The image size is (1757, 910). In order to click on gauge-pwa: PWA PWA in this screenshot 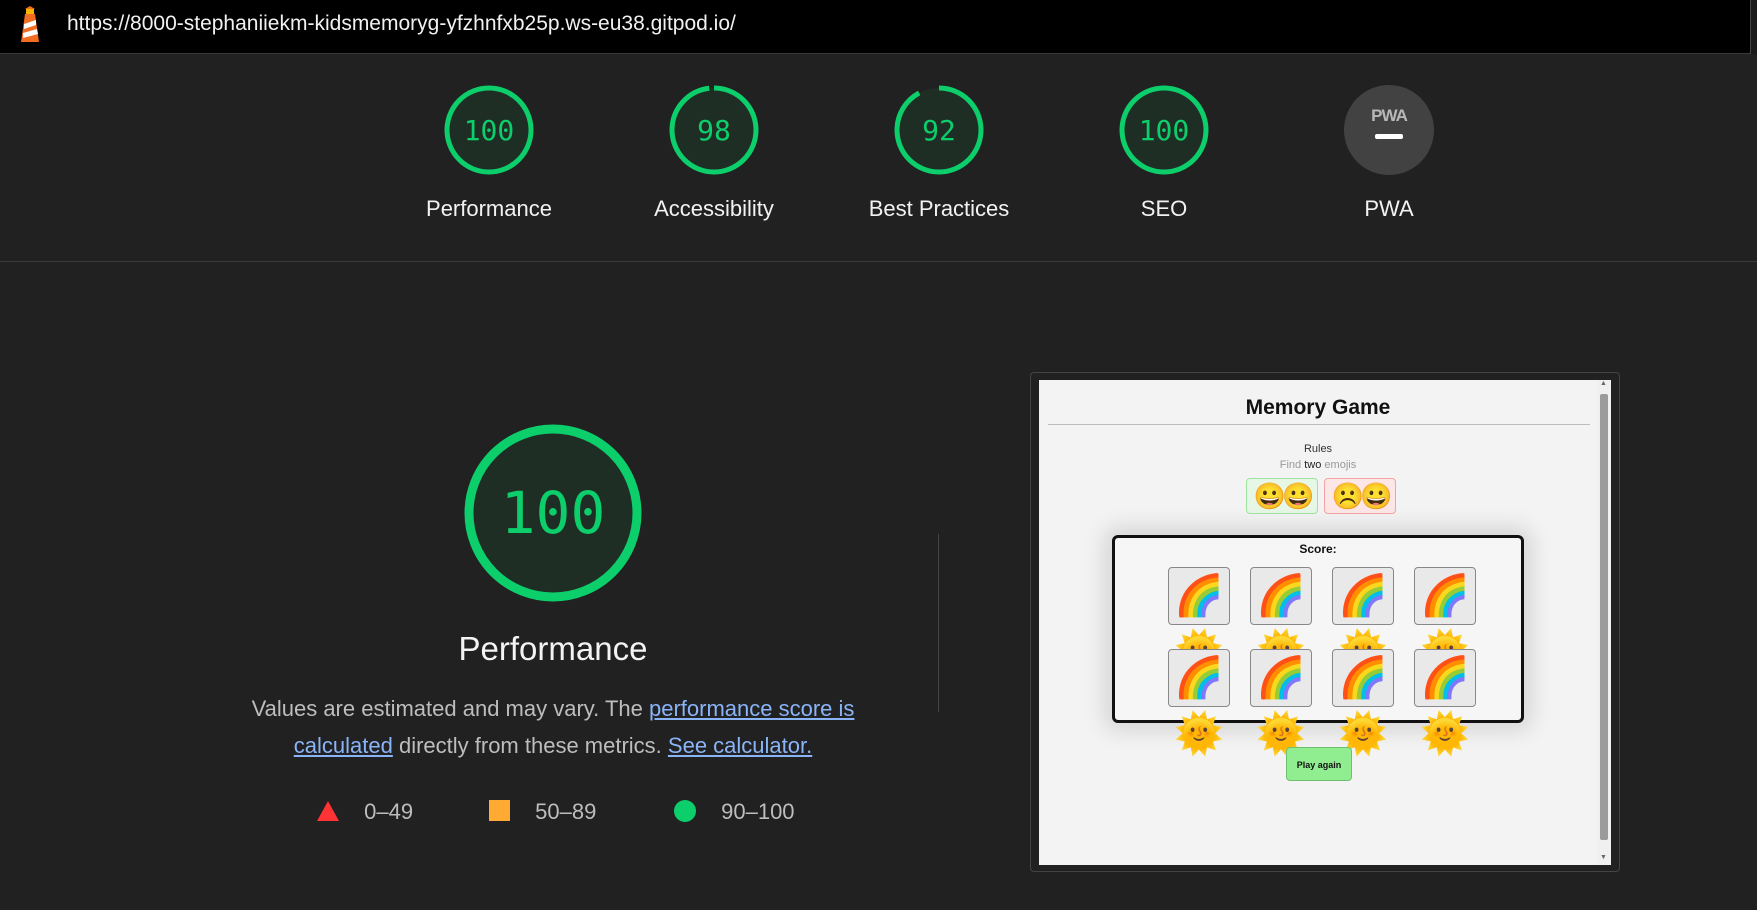, I will do `click(1389, 153)`.